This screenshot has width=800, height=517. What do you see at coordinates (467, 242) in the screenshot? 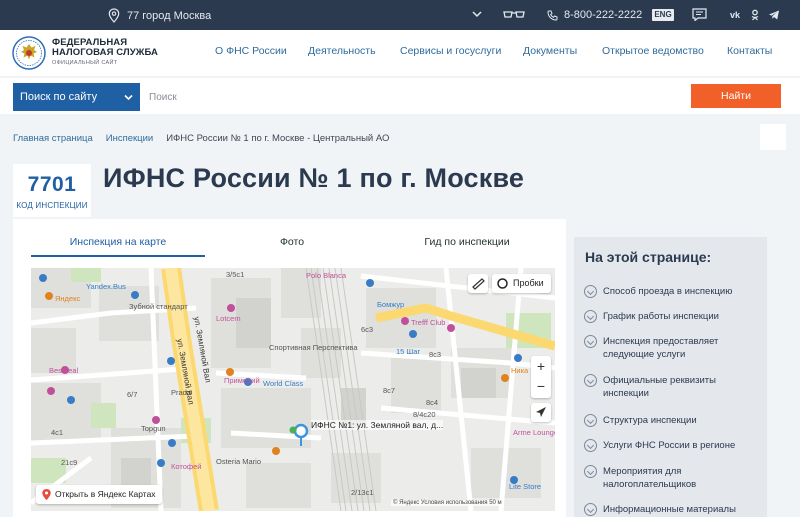
I see `tab-guide: Гид по инспекции` at bounding box center [467, 242].